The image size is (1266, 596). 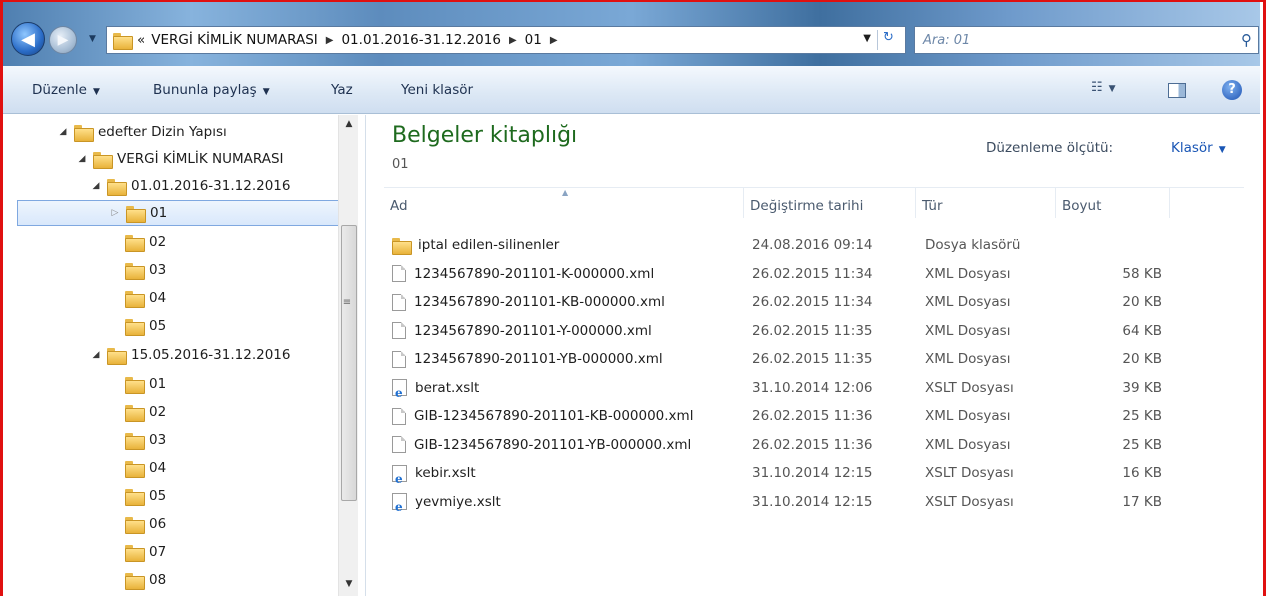 I want to click on new-folder-button: Yeni klasör, so click(x=437, y=90).